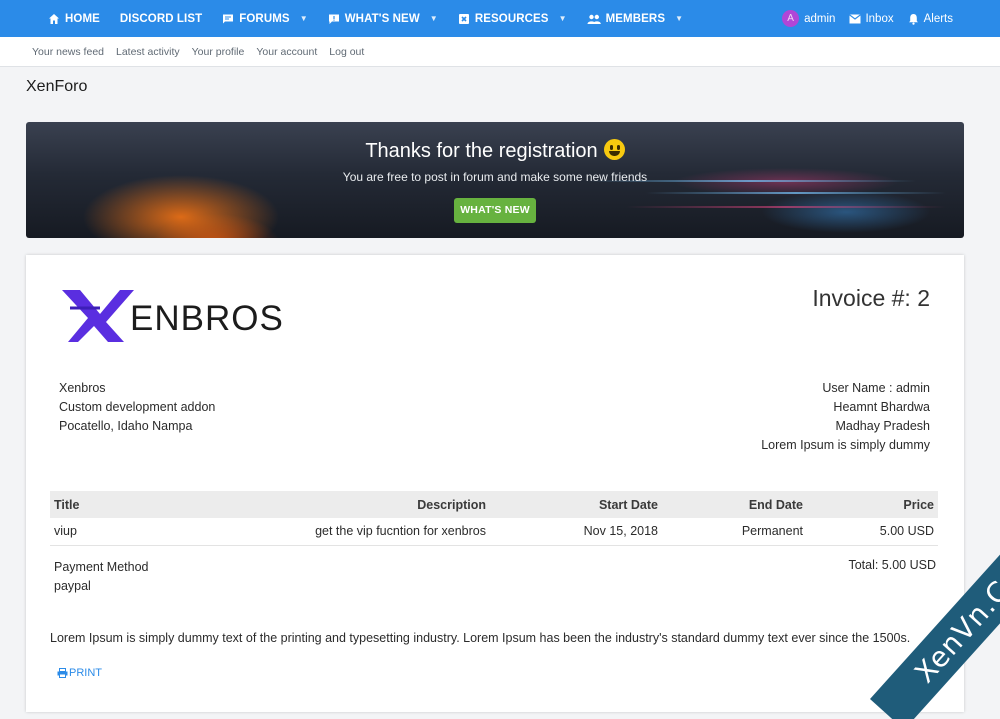 The height and width of the screenshot is (719, 1000). What do you see at coordinates (881, 407) in the screenshot?
I see `buyer-line: Heamnt Bhardwa` at bounding box center [881, 407].